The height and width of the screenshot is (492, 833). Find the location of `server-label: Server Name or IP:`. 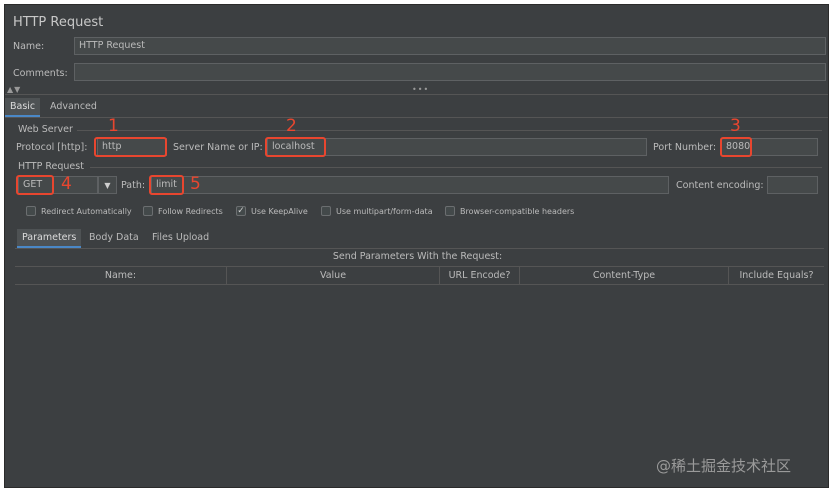

server-label: Server Name or IP: is located at coordinates (218, 147).